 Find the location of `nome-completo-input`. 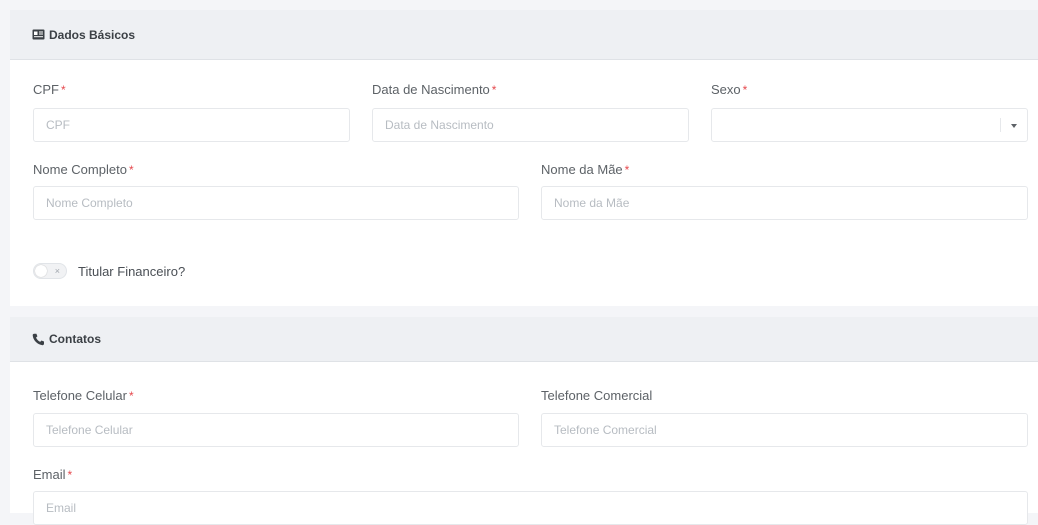

nome-completo-input is located at coordinates (276, 203).